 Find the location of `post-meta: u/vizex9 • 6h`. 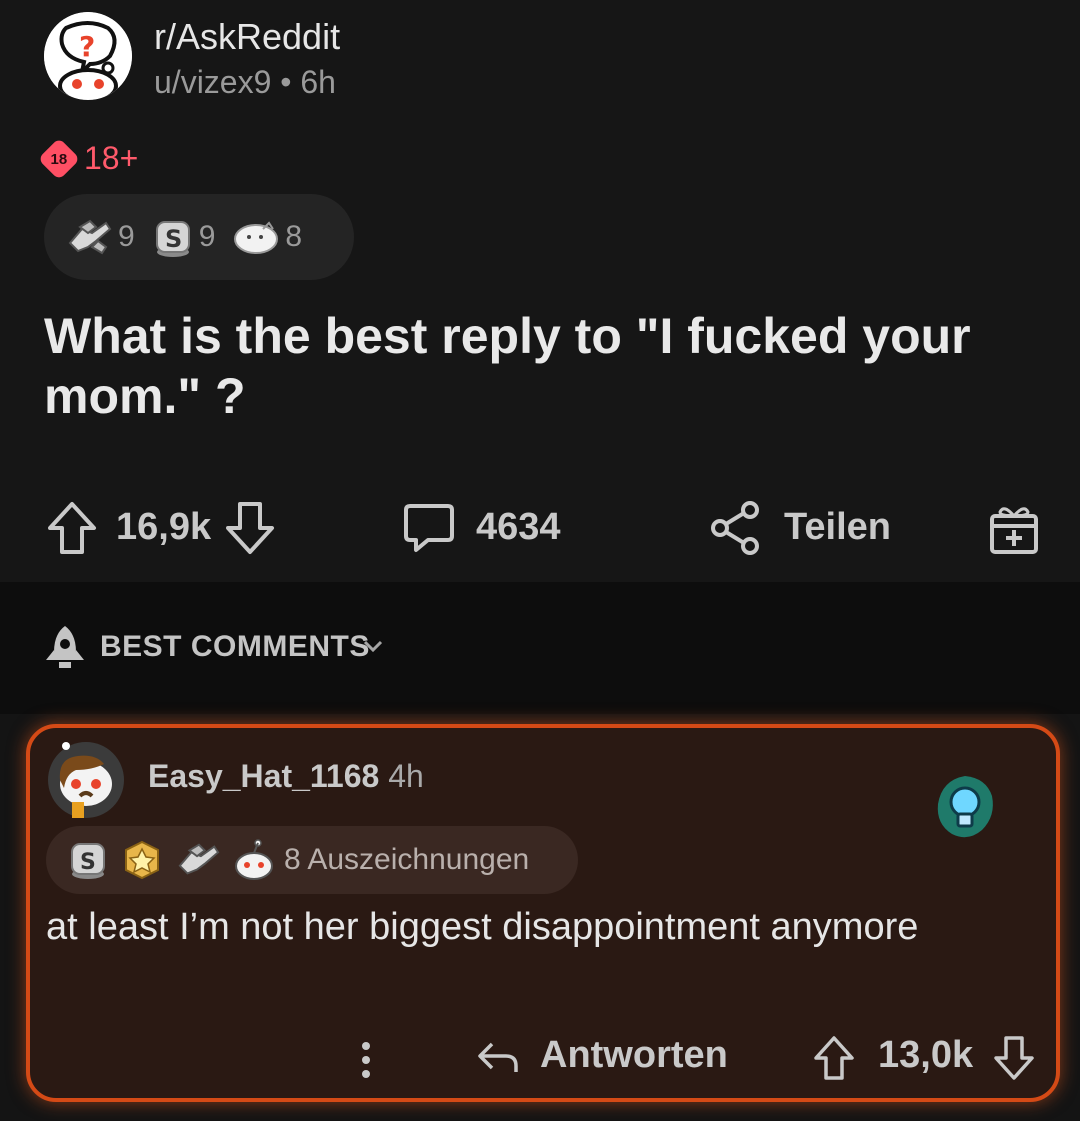

post-meta: u/vizex9 • 6h is located at coordinates (245, 82).